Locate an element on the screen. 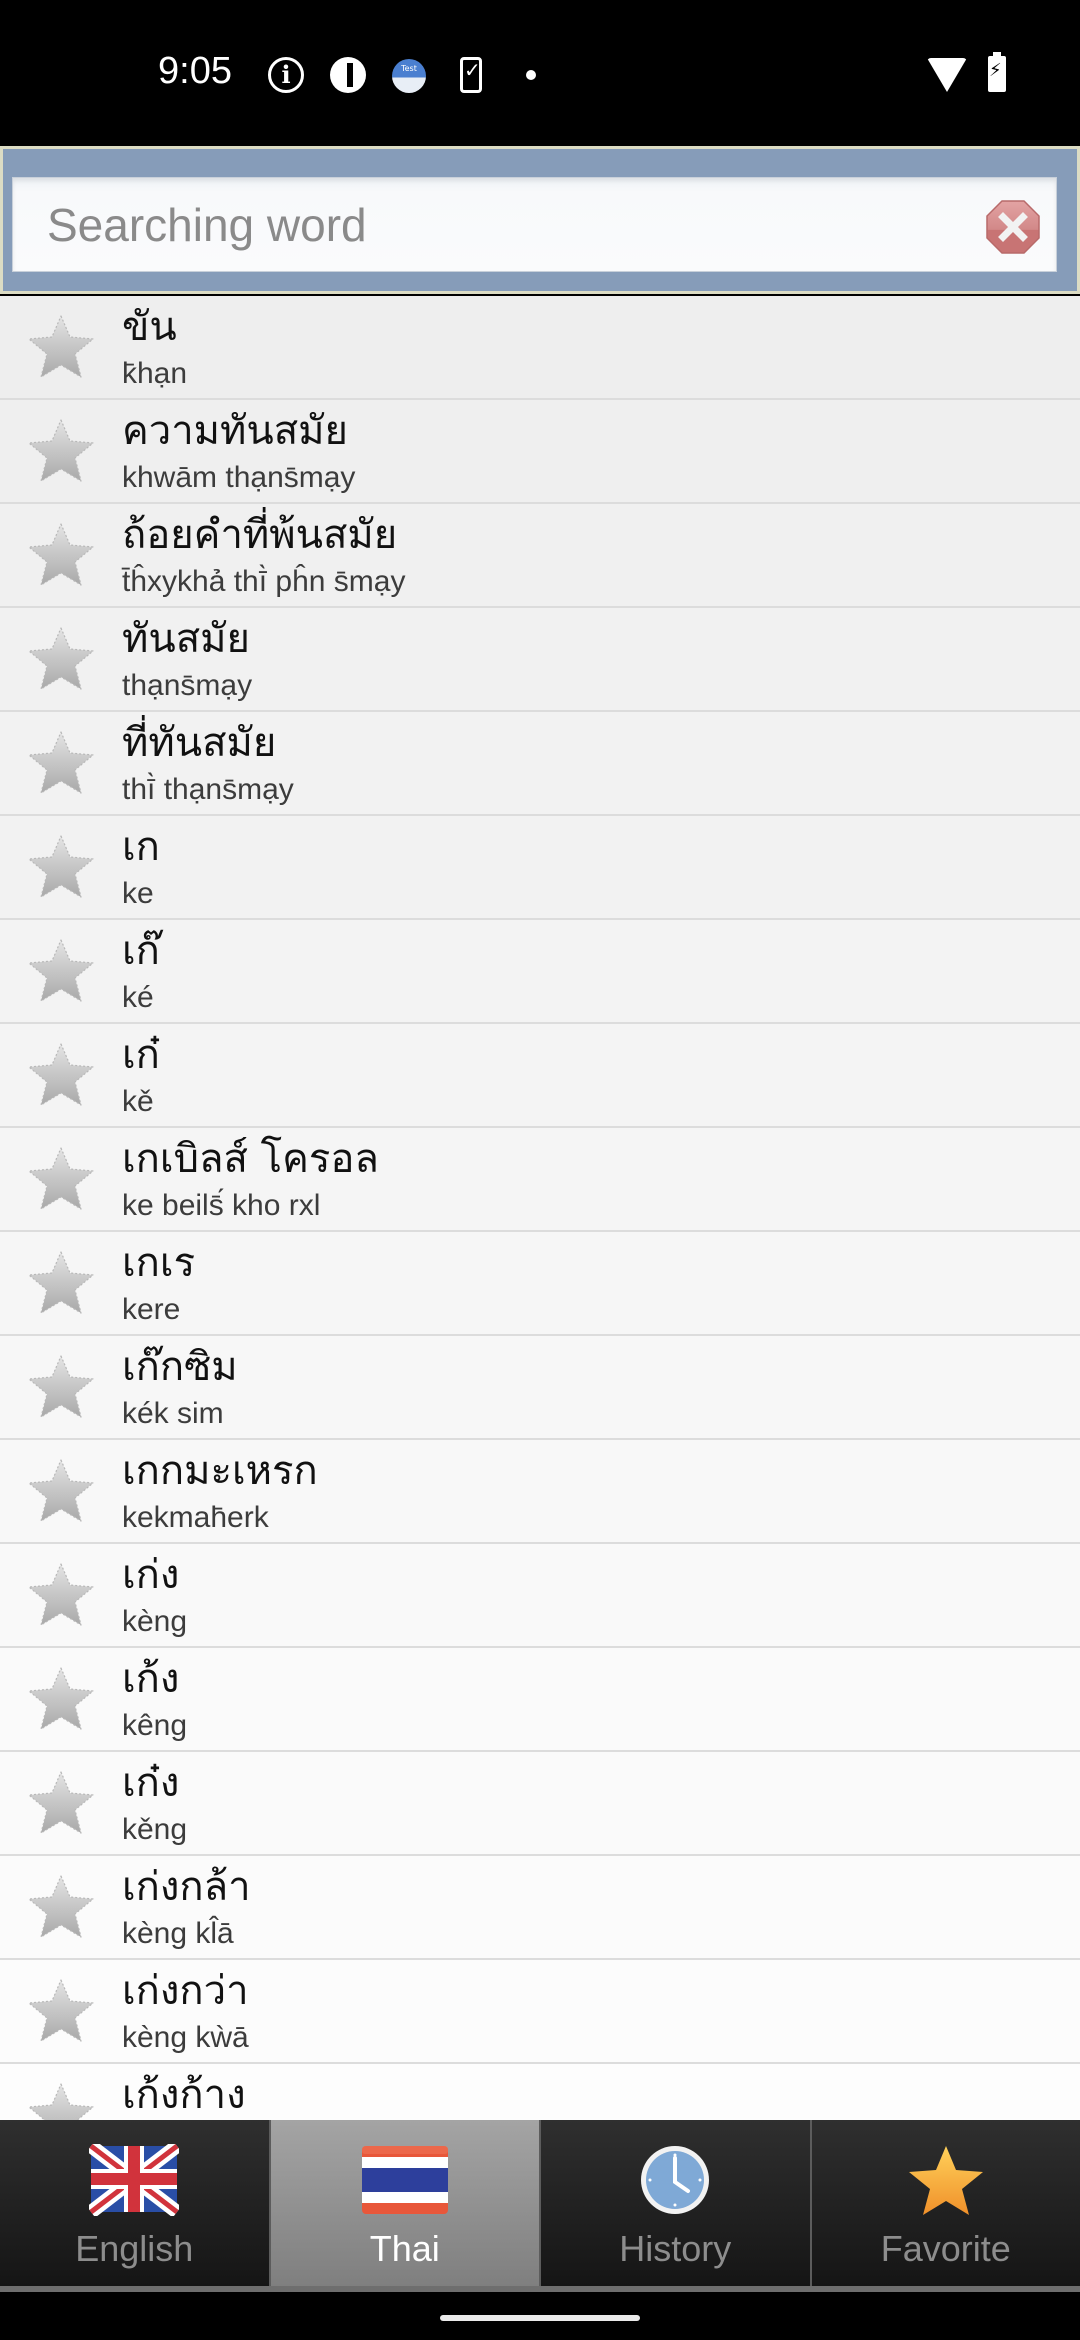 This screenshot has height=2340, width=1080. word-romanization: ke beils̄́ kho rxl is located at coordinates (221, 1205).